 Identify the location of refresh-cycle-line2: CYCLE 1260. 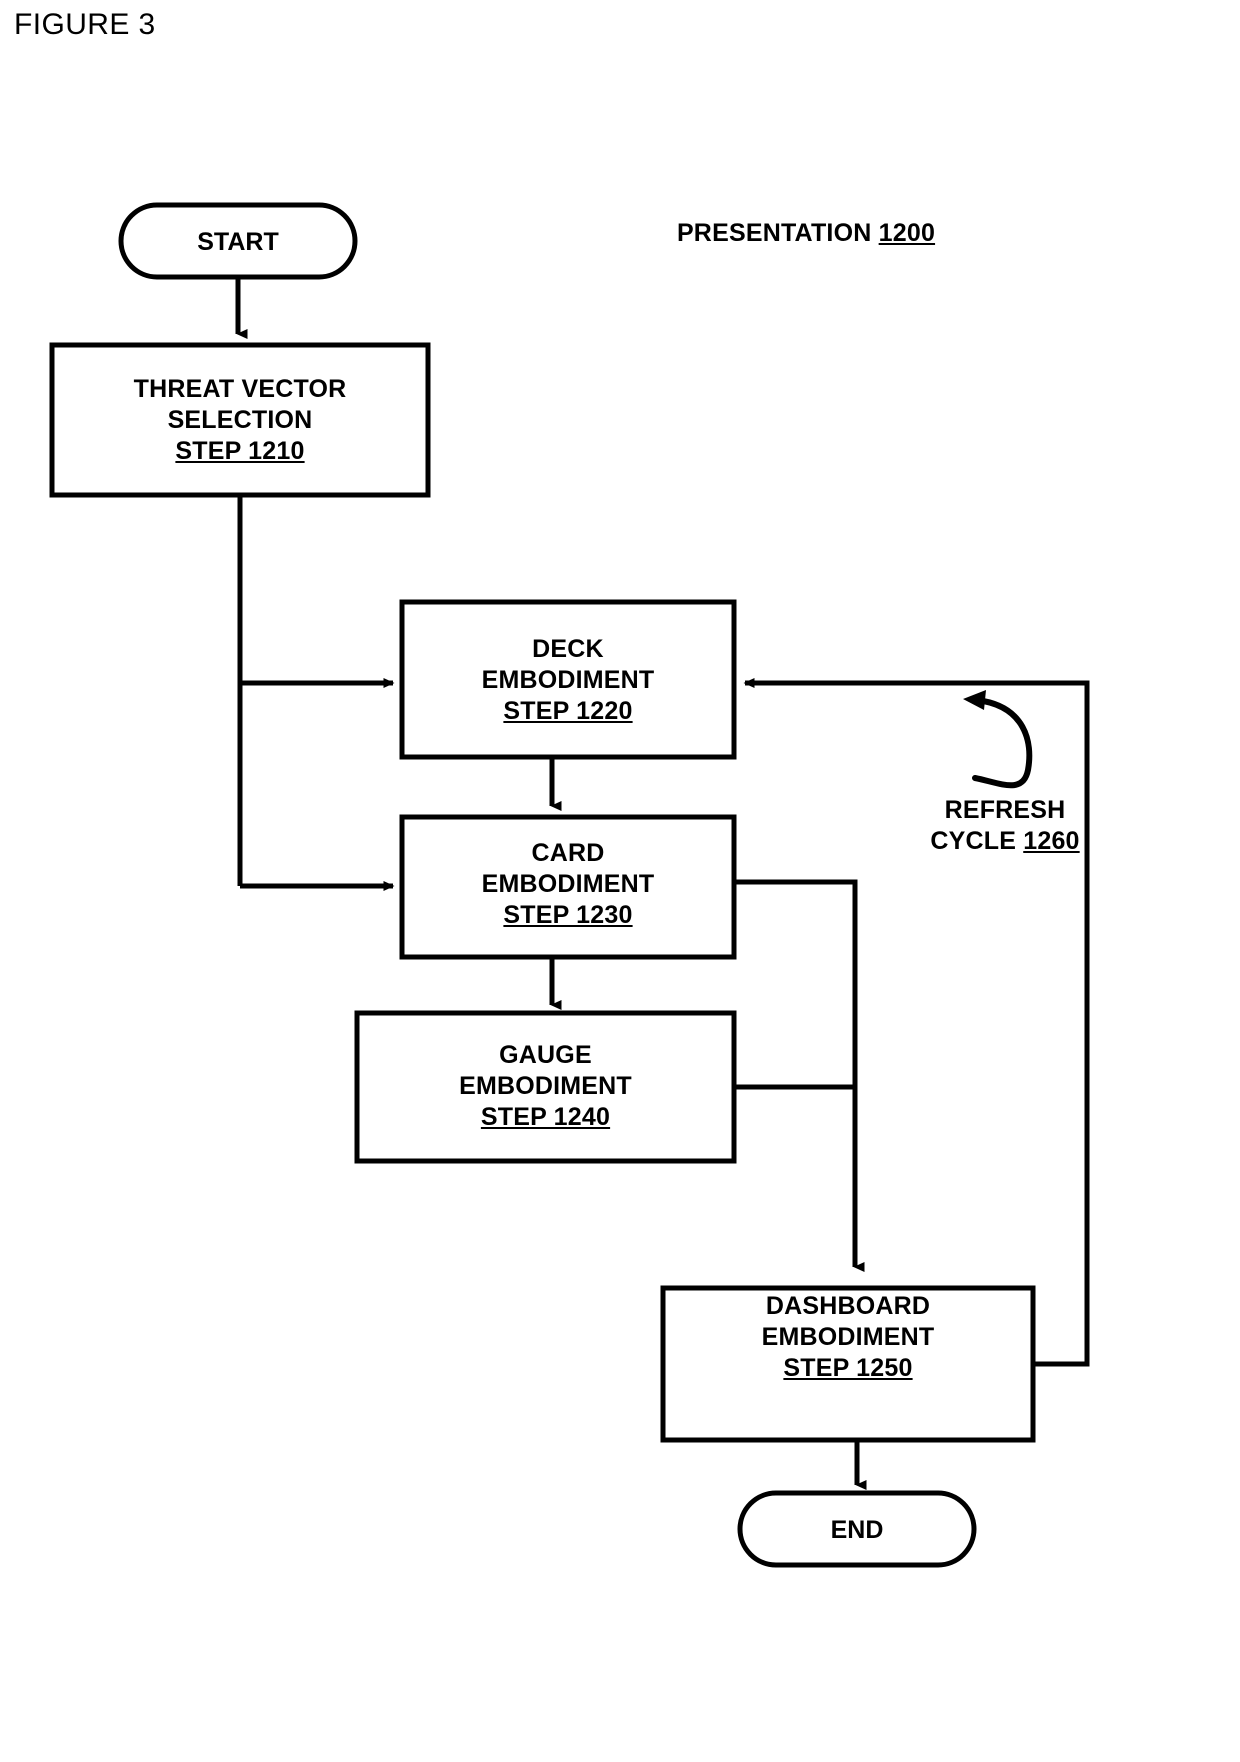
(1005, 841).